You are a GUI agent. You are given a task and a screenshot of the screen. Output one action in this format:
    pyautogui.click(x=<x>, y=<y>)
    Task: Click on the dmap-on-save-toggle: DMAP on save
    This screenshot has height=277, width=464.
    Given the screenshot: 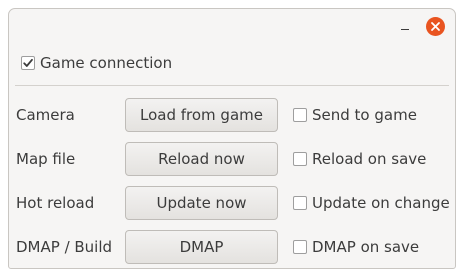 What is the action you would take?
    pyautogui.click(x=356, y=247)
    